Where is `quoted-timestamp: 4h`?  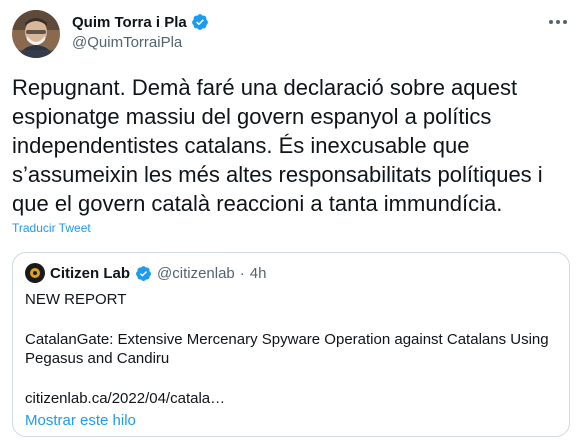 quoted-timestamp: 4h is located at coordinates (258, 273).